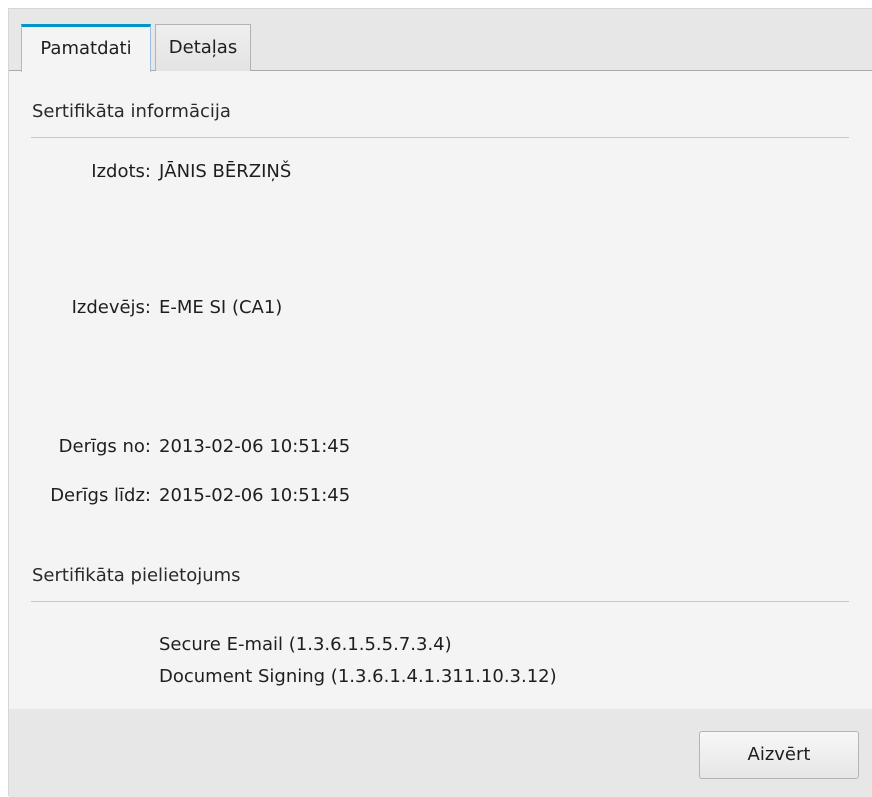 This screenshot has height=797, width=872. Describe the element at coordinates (131, 111) in the screenshot. I see `certificate-info-heading: Sertifikāta informācija` at that location.